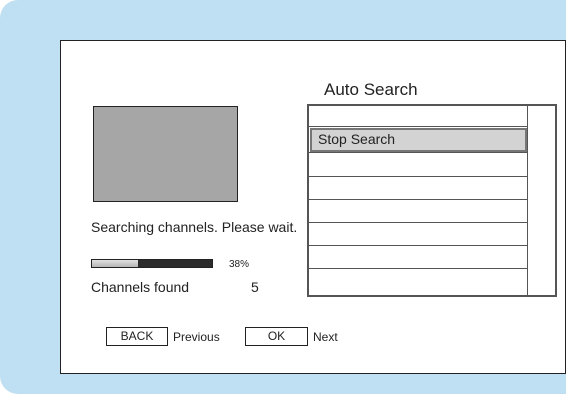 This screenshot has width=566, height=394. Describe the element at coordinates (152, 263) in the screenshot. I see `search-progress-bar` at that location.